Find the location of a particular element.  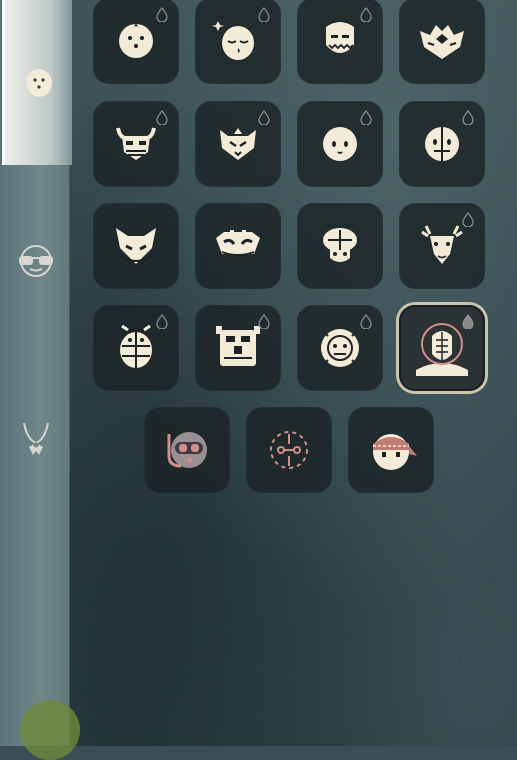

tribal-mask-icon is located at coordinates (238, 243).